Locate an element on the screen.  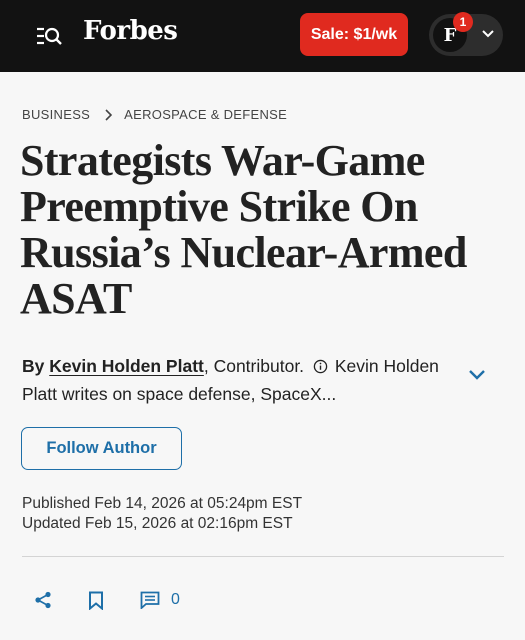
breadcrumb: BUSINESS AEROSPACE & DEFENSE is located at coordinates (154, 114).